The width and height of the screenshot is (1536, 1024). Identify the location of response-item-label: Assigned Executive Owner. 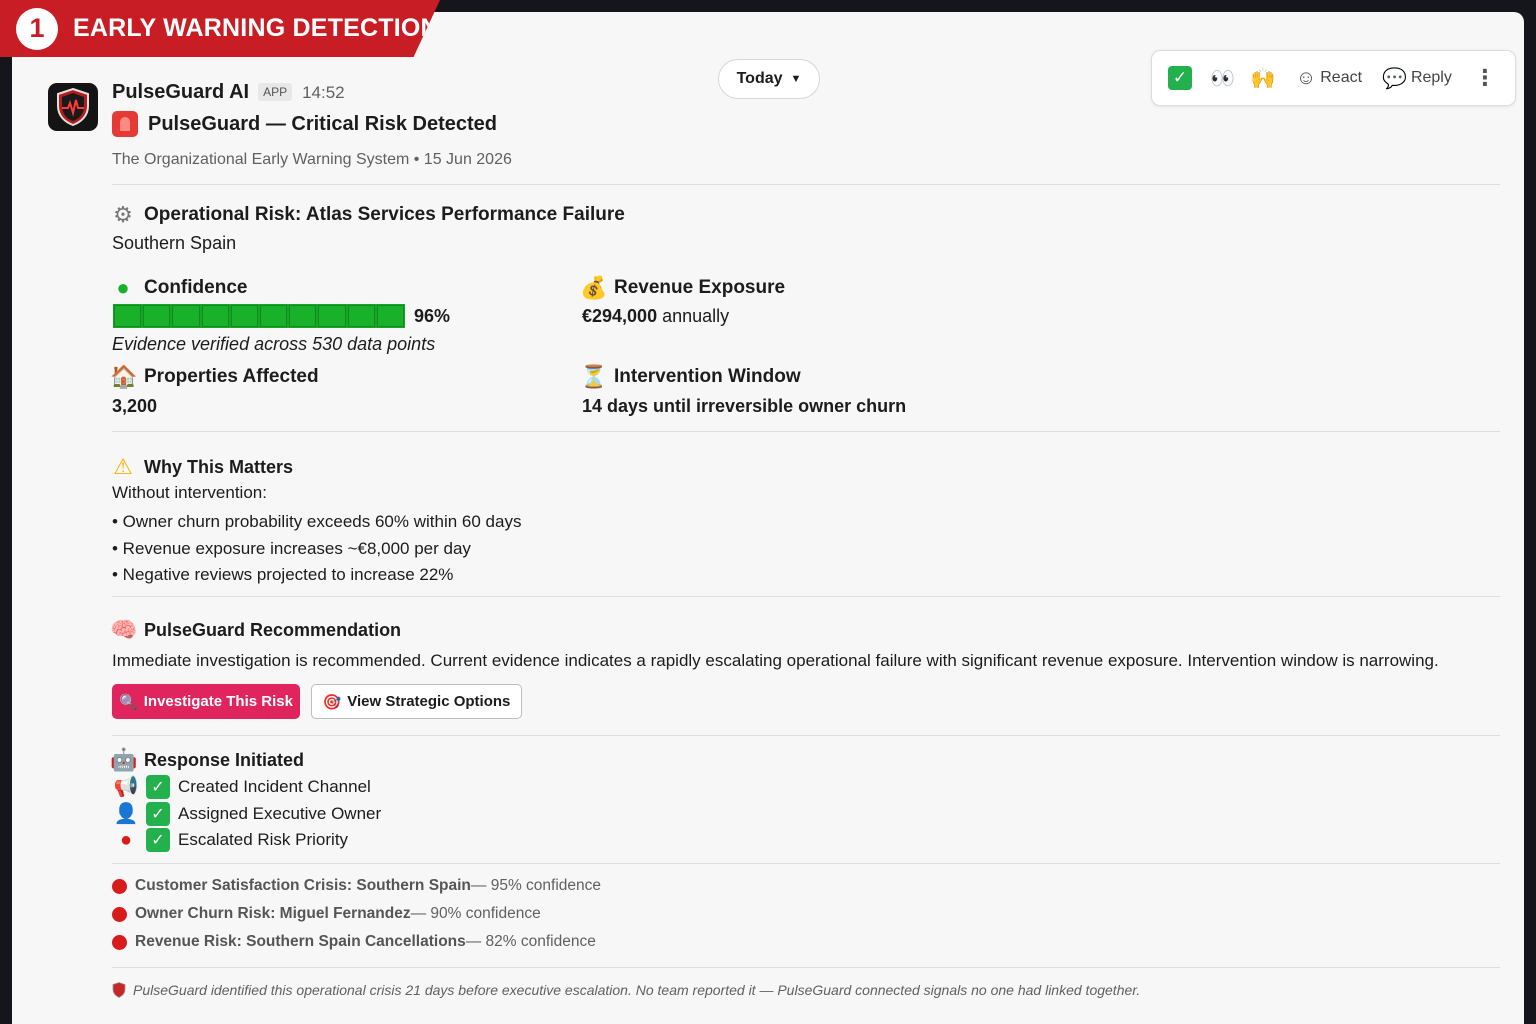
(280, 813).